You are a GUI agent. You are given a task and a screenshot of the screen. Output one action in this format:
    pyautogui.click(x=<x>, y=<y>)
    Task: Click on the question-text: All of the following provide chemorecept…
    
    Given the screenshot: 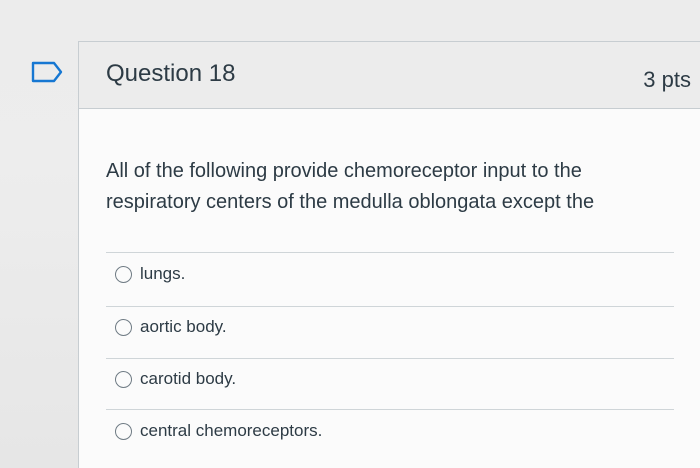 What is the action you would take?
    pyautogui.click(x=350, y=186)
    